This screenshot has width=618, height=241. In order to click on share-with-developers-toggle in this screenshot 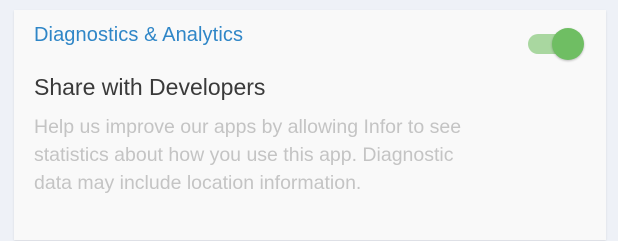, I will do `click(556, 44)`.